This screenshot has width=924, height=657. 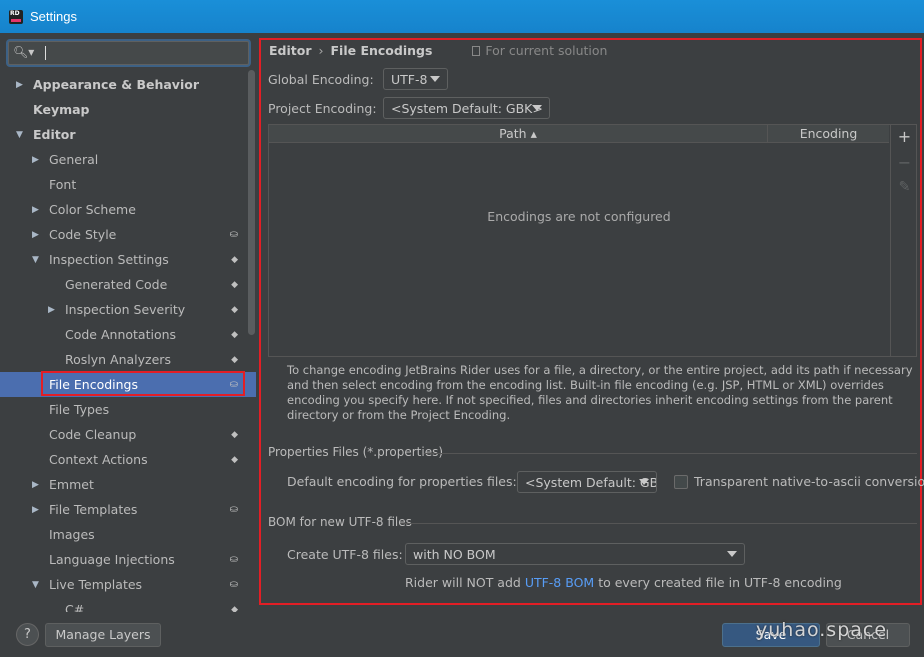 I want to click on tree-item-live-templates: ▼ Live Templates ⛀, so click(x=128, y=584).